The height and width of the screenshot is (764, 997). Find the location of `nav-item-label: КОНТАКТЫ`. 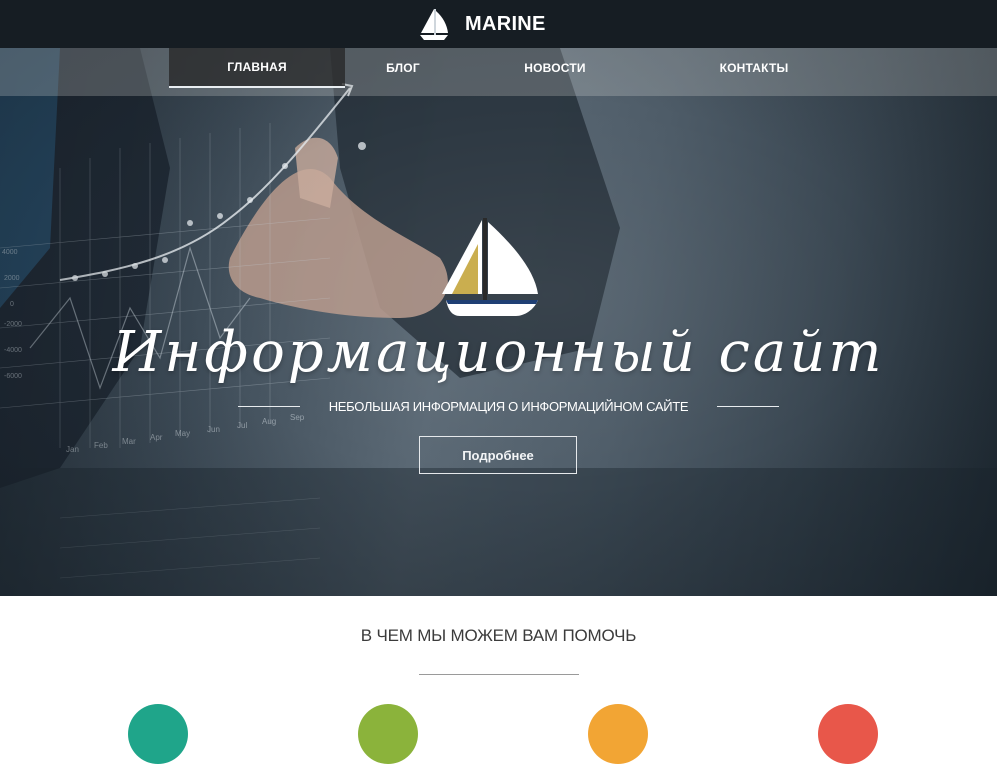

nav-item-label: КОНТАКТЫ is located at coordinates (754, 68).